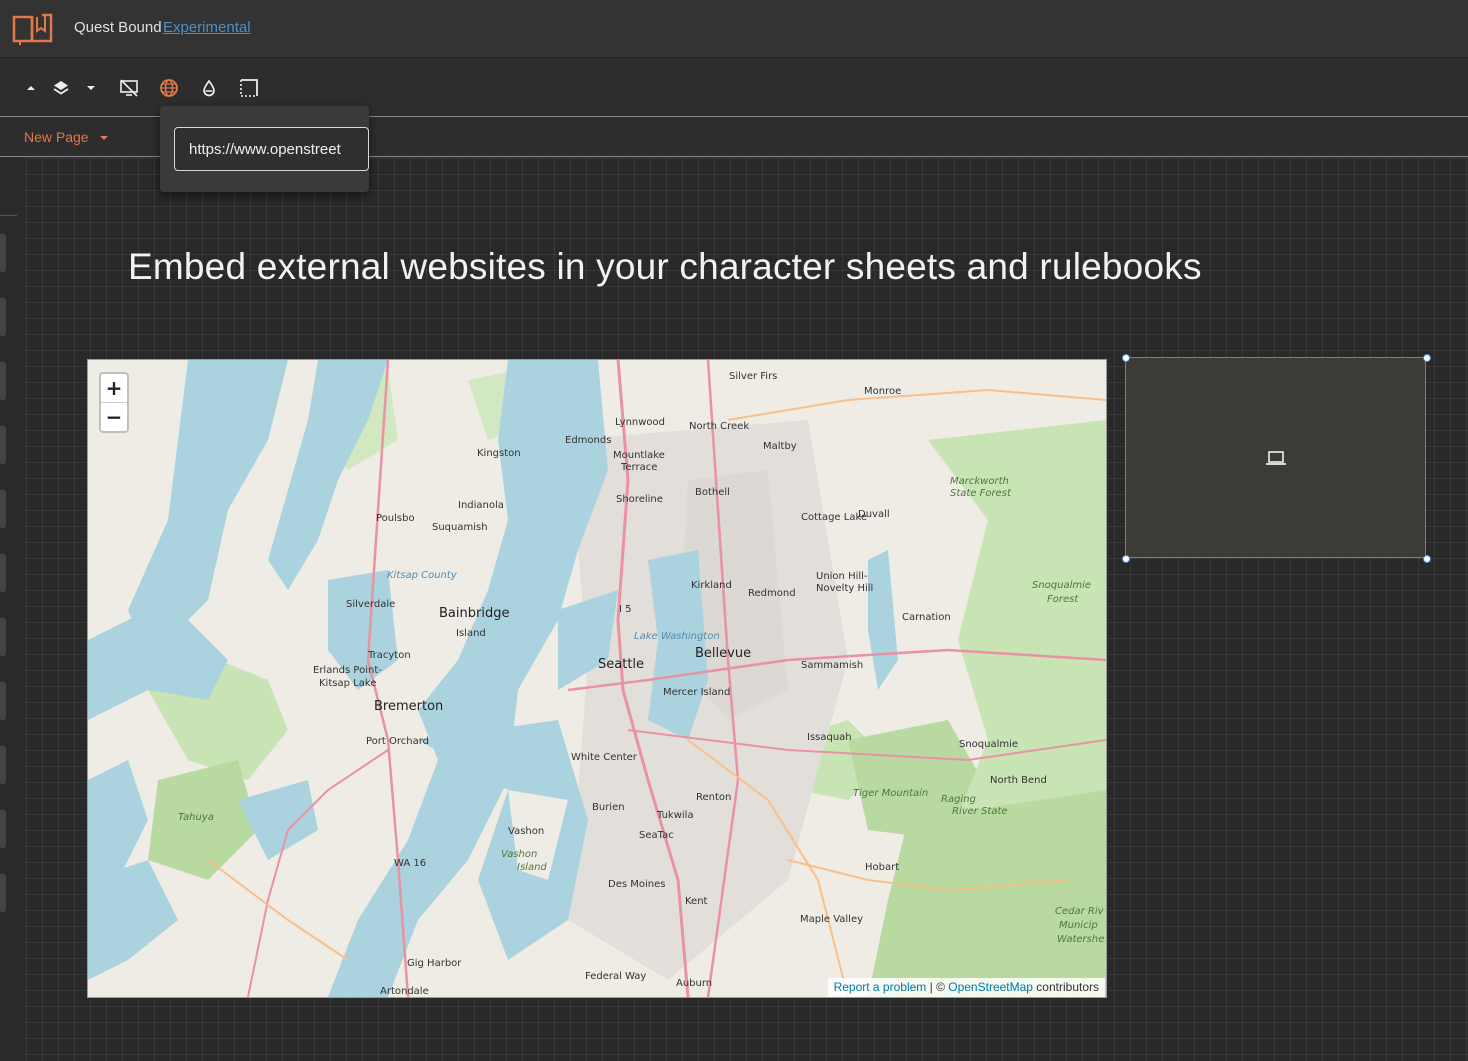 This screenshot has height=1061, width=1468. I want to click on droplet-icon, so click(209, 88).